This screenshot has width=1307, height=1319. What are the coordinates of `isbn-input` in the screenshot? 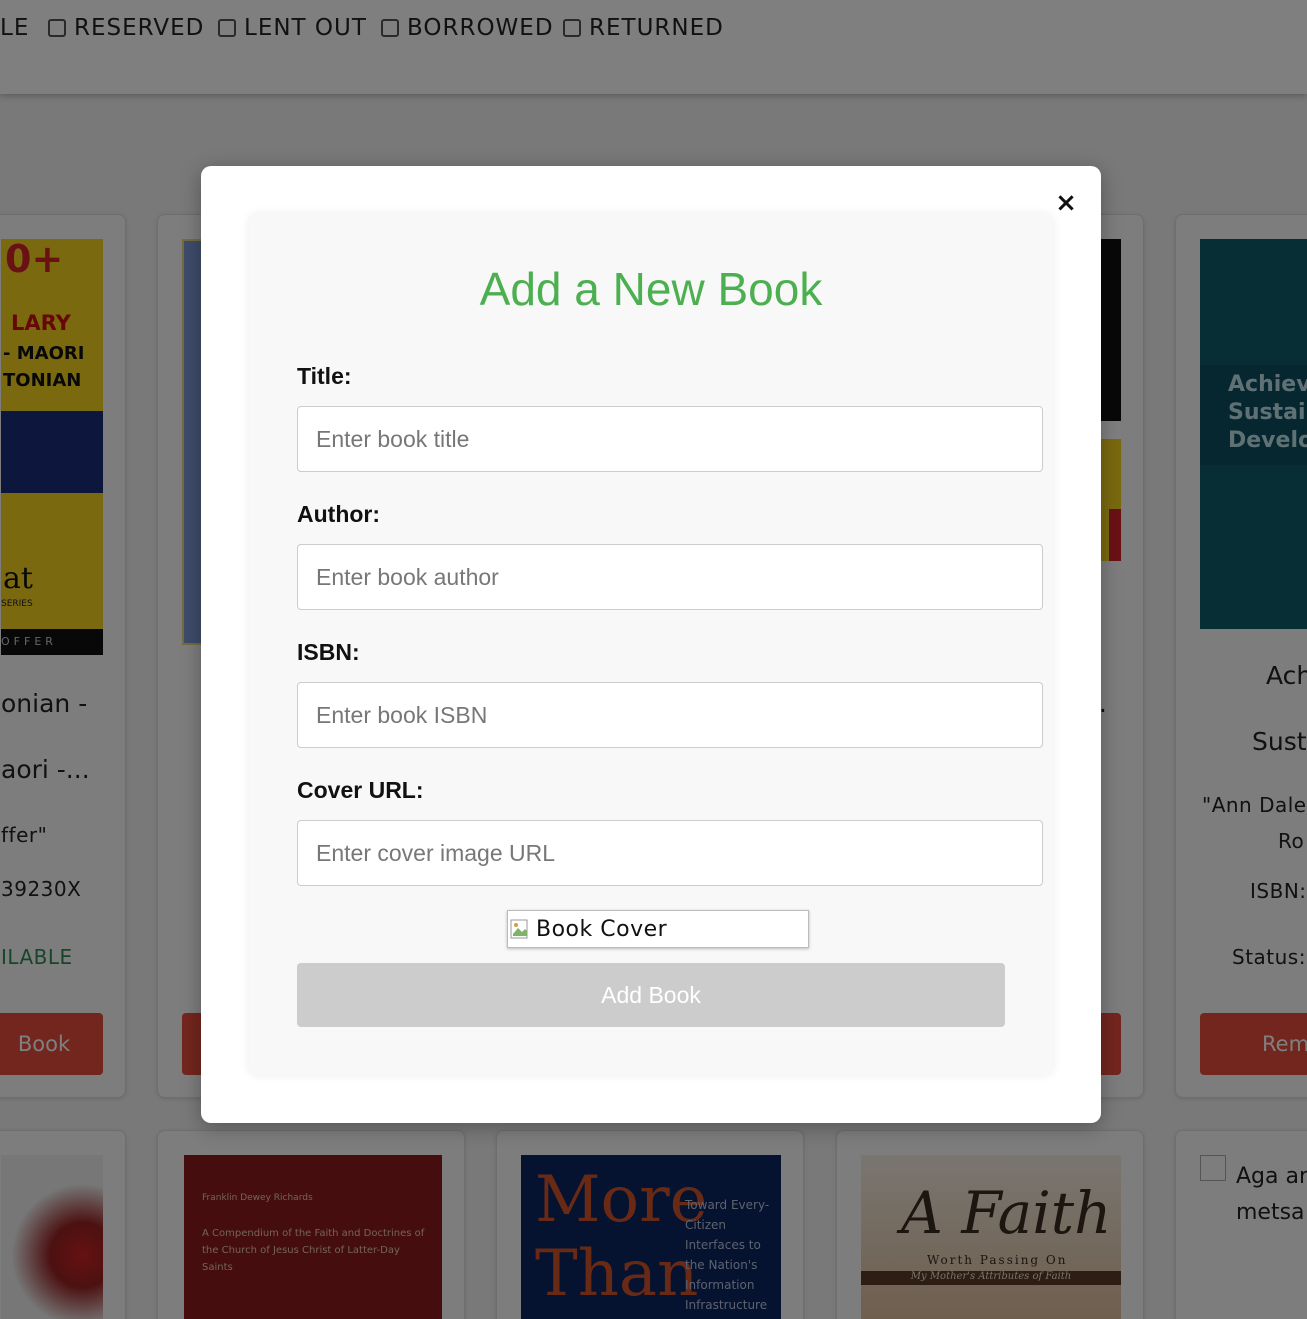 It's located at (670, 715).